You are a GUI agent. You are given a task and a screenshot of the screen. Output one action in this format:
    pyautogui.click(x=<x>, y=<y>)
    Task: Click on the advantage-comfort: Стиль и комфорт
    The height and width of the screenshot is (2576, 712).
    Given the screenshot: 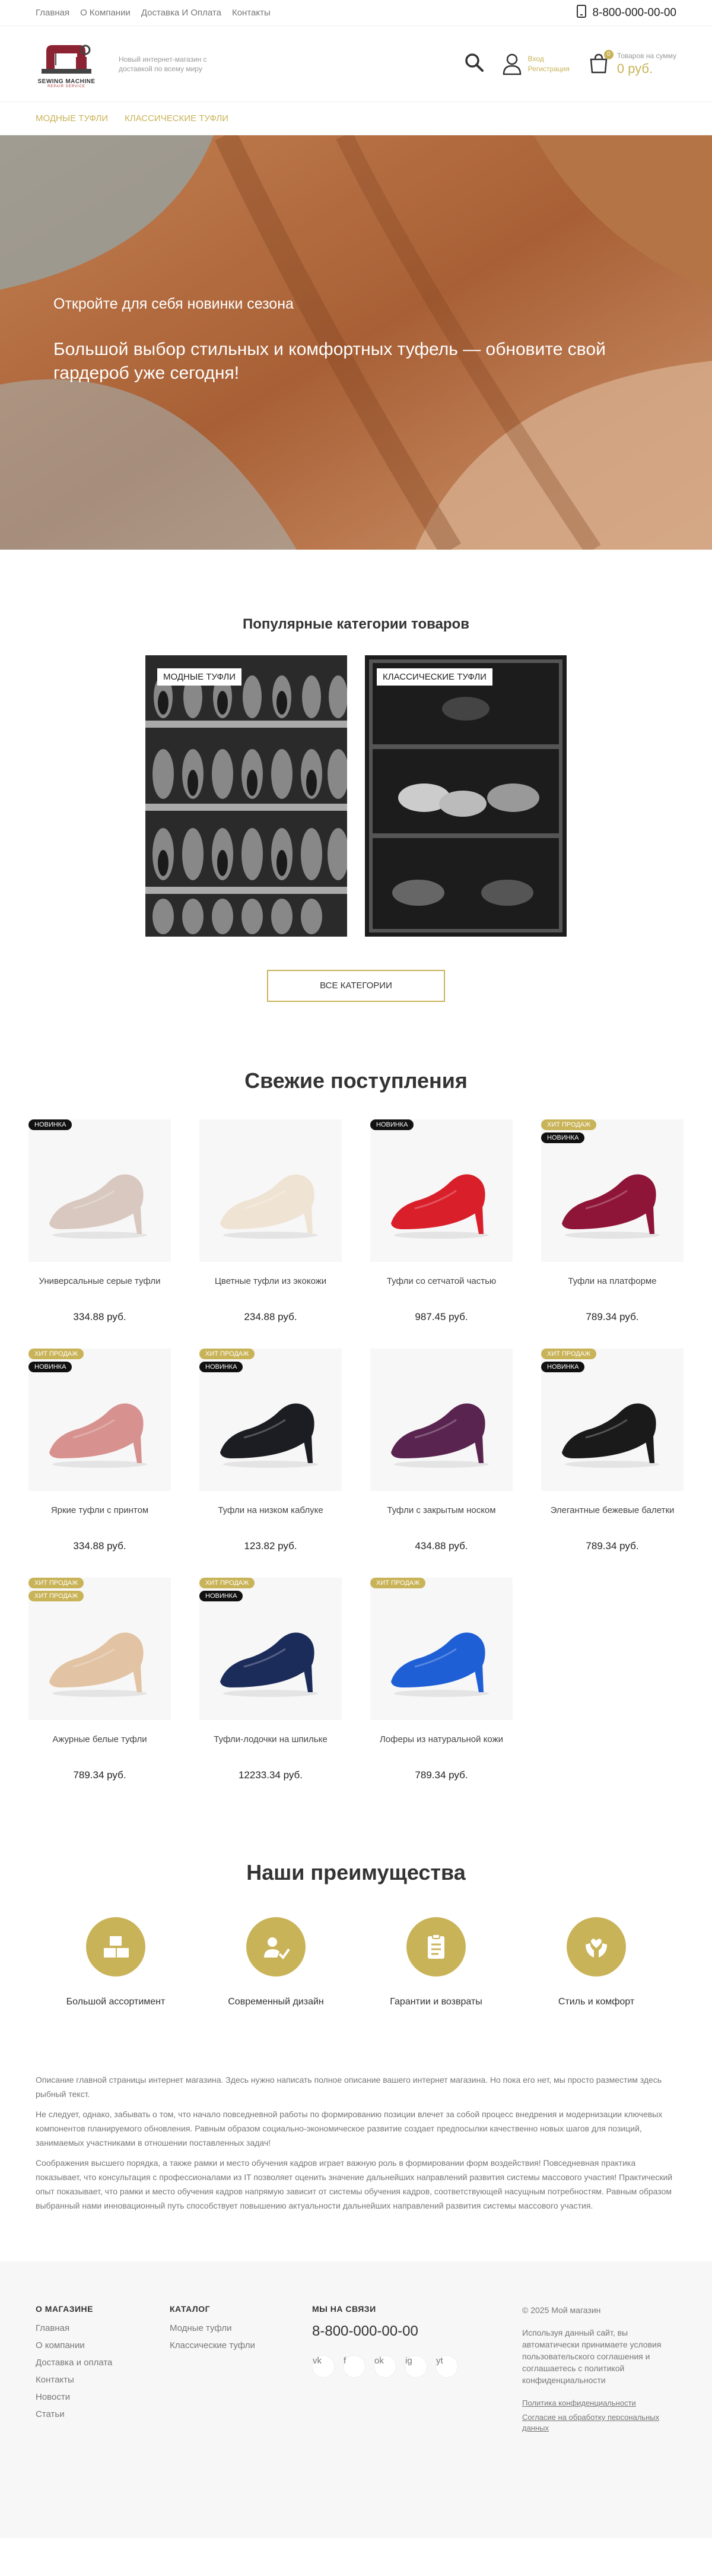 What is the action you would take?
    pyautogui.click(x=596, y=1962)
    